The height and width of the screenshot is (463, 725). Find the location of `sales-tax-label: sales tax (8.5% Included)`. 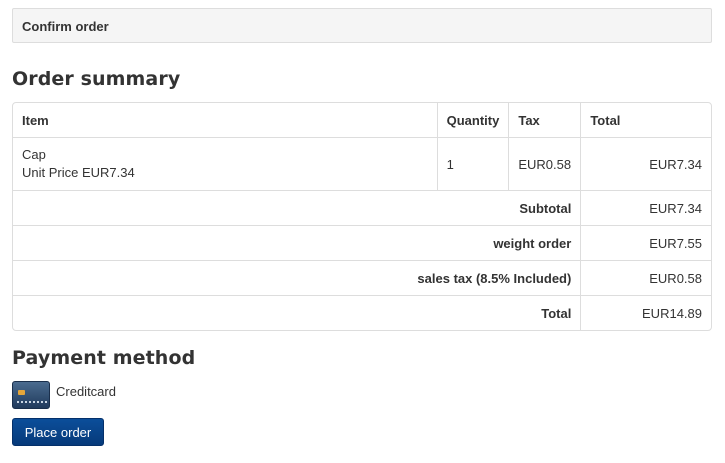

sales-tax-label: sales tax (8.5% Included) is located at coordinates (297, 277).